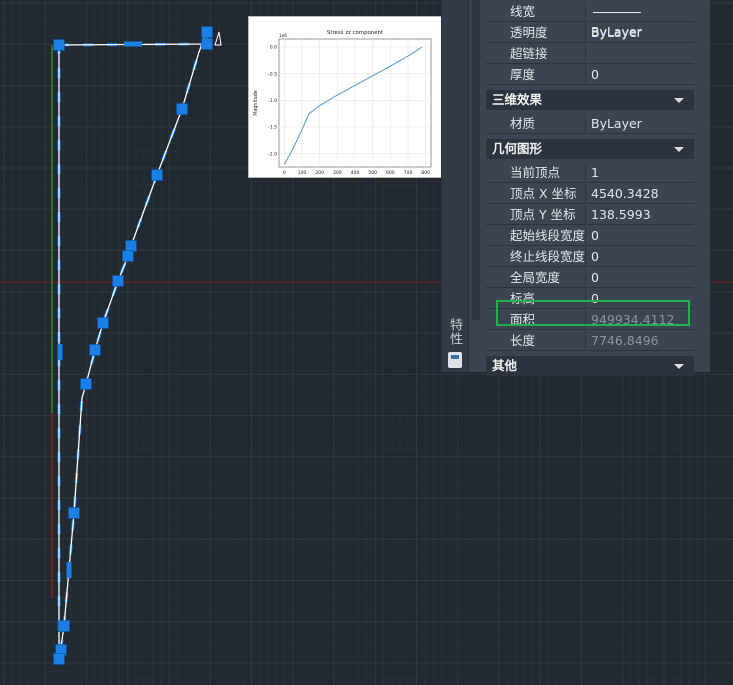 This screenshot has width=733, height=685. Describe the element at coordinates (536, 236) in the screenshot. I see `property-name: 起始线段宽度` at that location.